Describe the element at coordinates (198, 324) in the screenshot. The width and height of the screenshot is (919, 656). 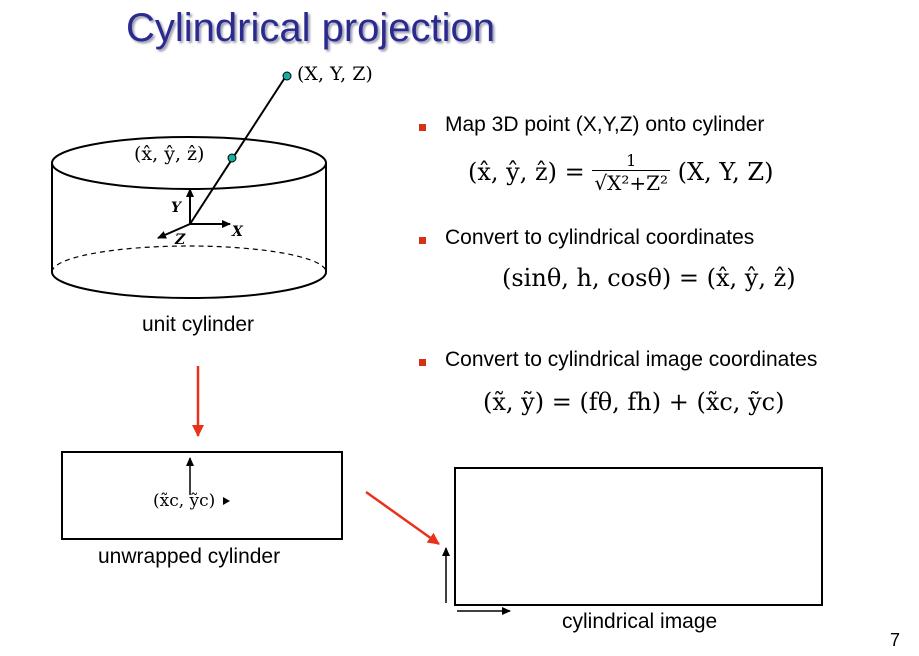
I see `cylinder-caption: unit cylinder` at that location.